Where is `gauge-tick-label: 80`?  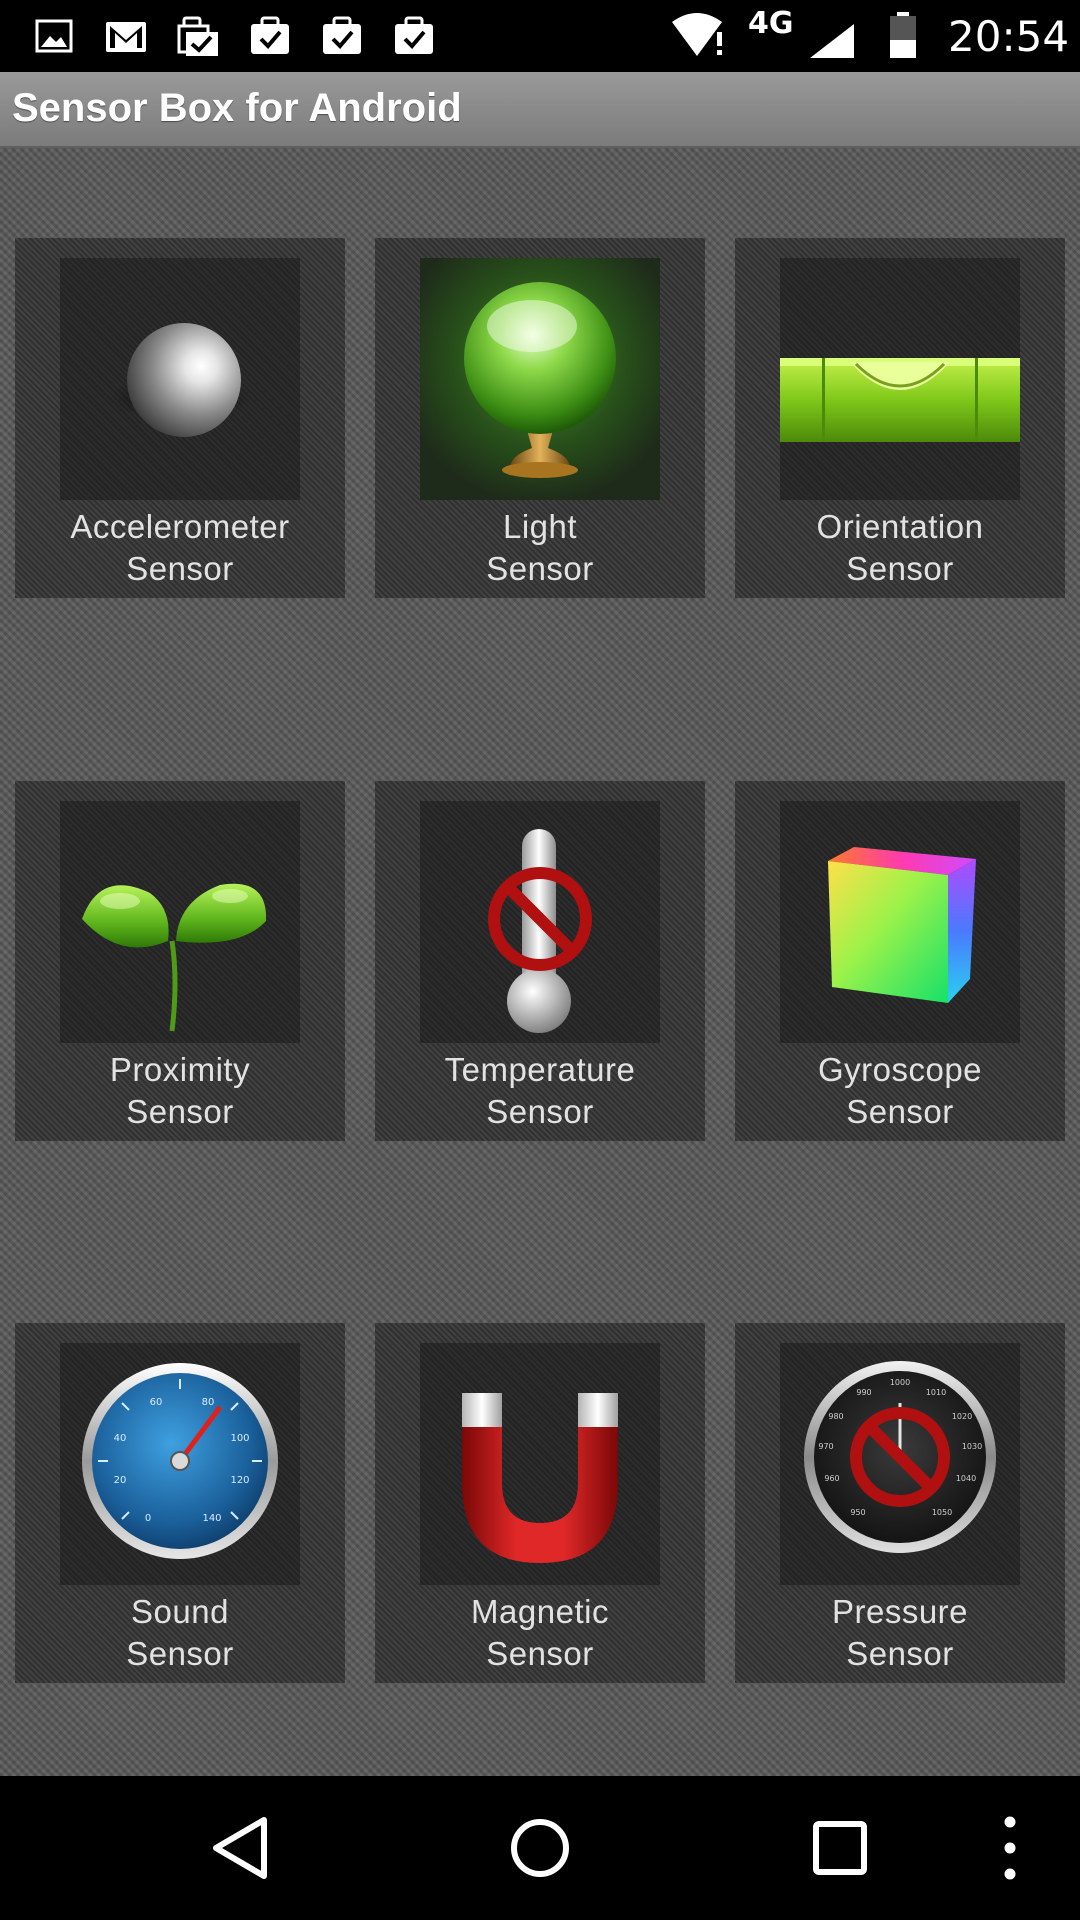
gauge-tick-label: 80 is located at coordinates (208, 1402).